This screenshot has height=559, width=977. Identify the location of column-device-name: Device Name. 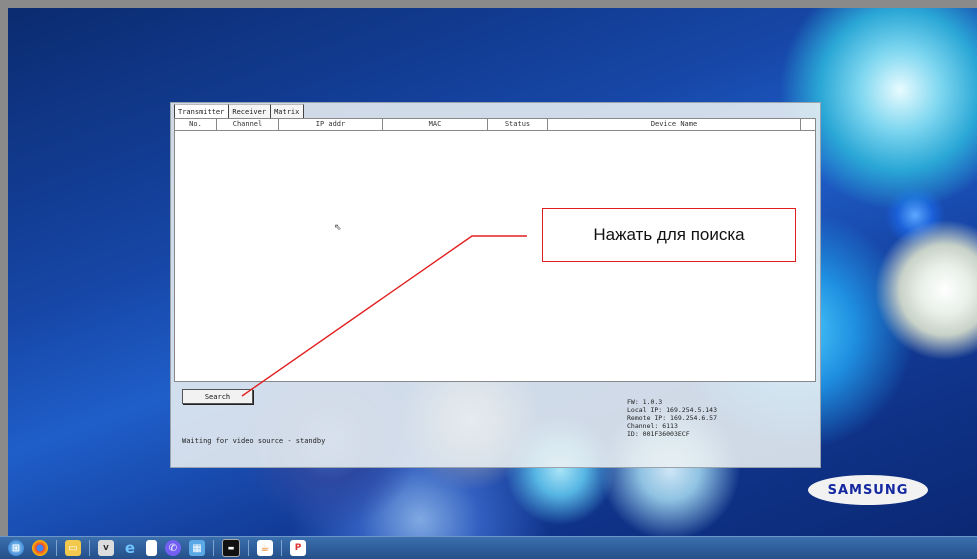
(674, 124).